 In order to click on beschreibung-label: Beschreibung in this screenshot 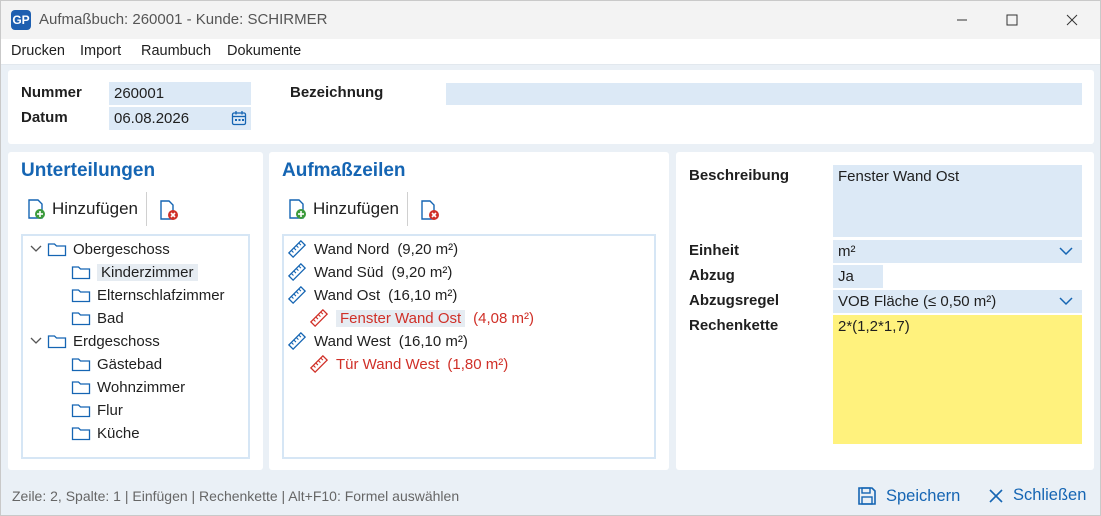, I will do `click(739, 175)`.